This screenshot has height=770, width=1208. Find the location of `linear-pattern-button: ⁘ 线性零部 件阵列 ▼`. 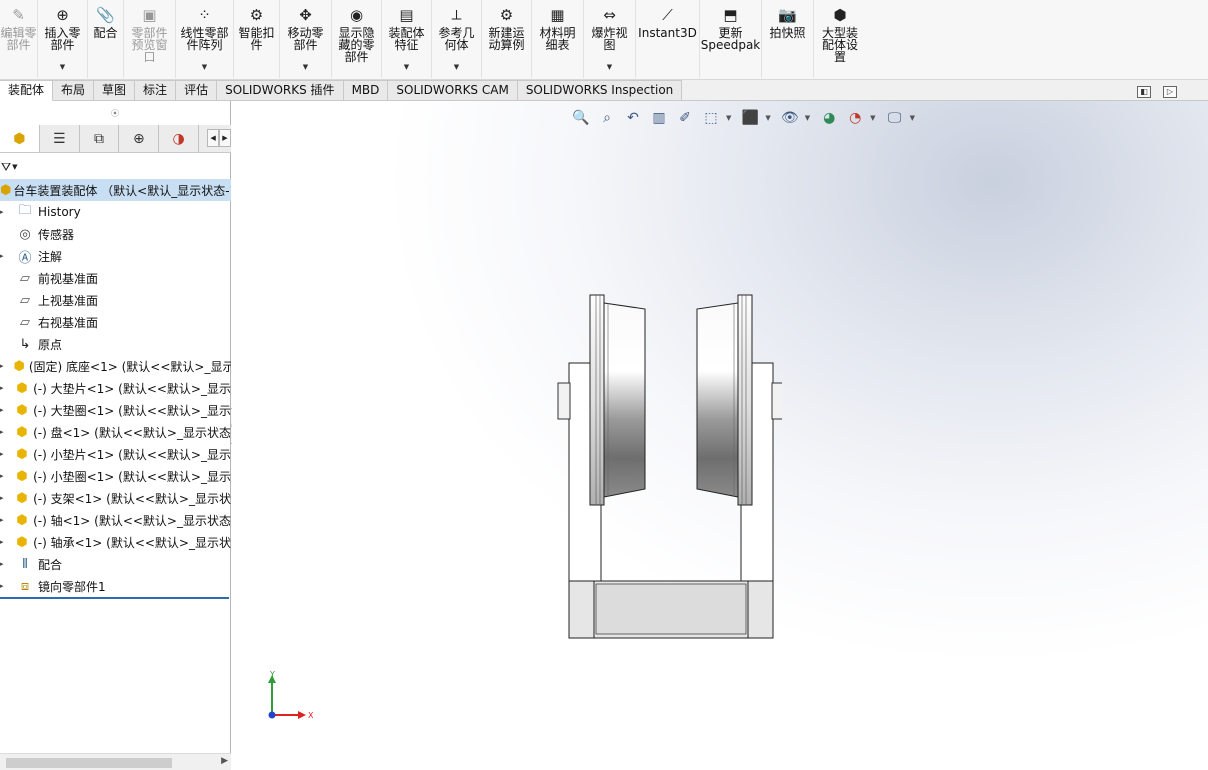

linear-pattern-button: ⁘ 线性零部 件阵列 ▼ is located at coordinates (205, 39).